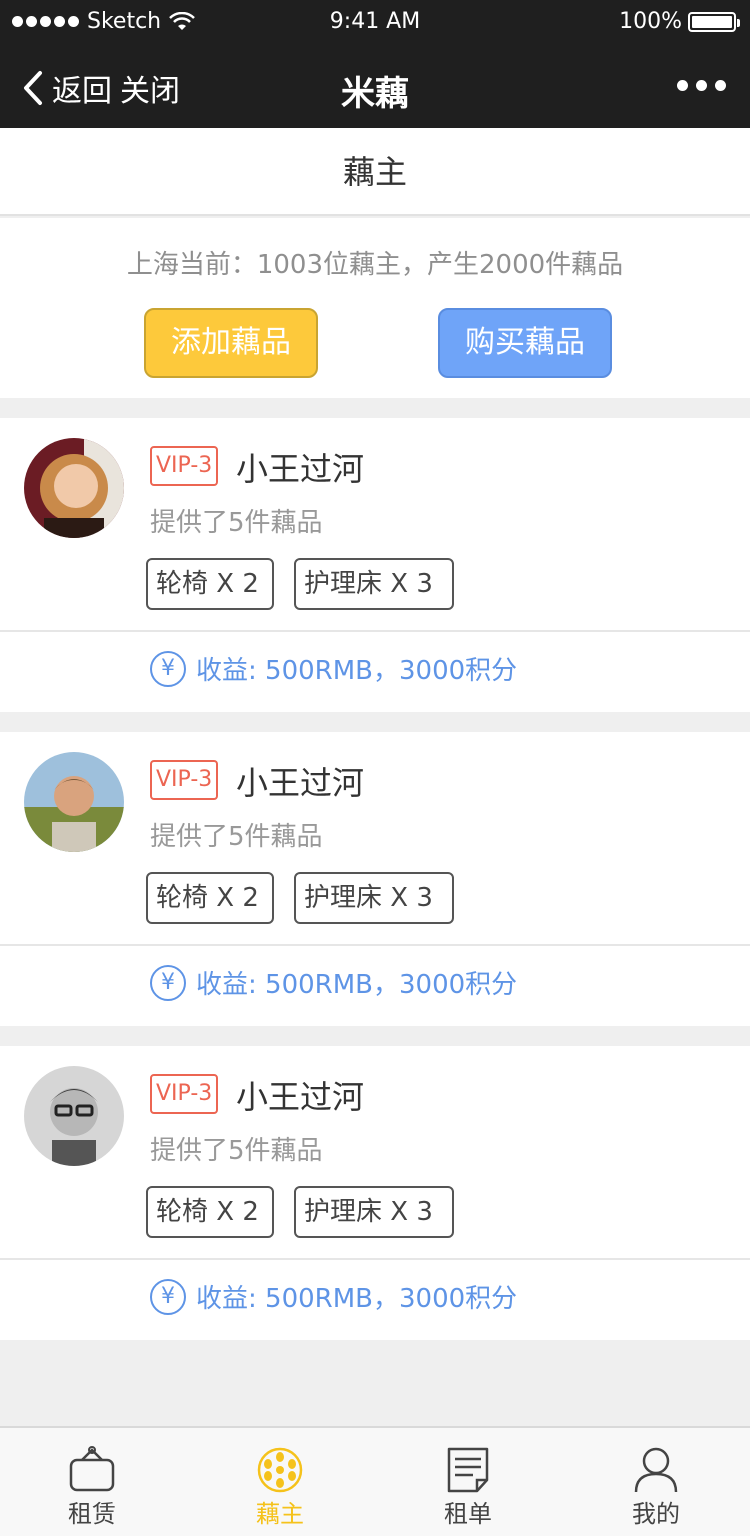 The image size is (750, 1536). I want to click on owner-stats: 上海当前：1003位藕主，产生2000件藕品, so click(375, 265).